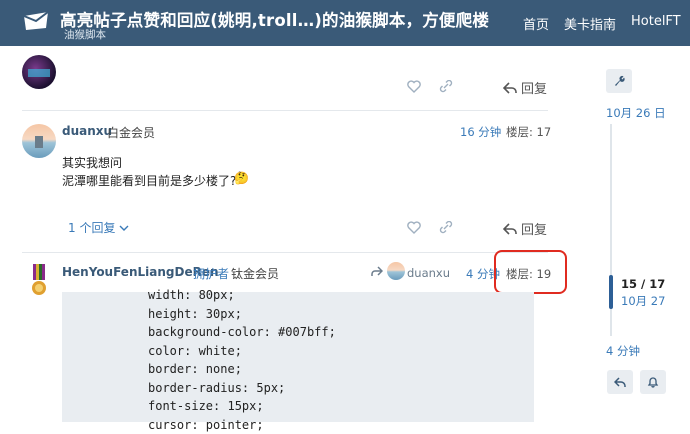  What do you see at coordinates (341, 425) in the screenshot?
I see `code-line: cursor: pointer;` at bounding box center [341, 425].